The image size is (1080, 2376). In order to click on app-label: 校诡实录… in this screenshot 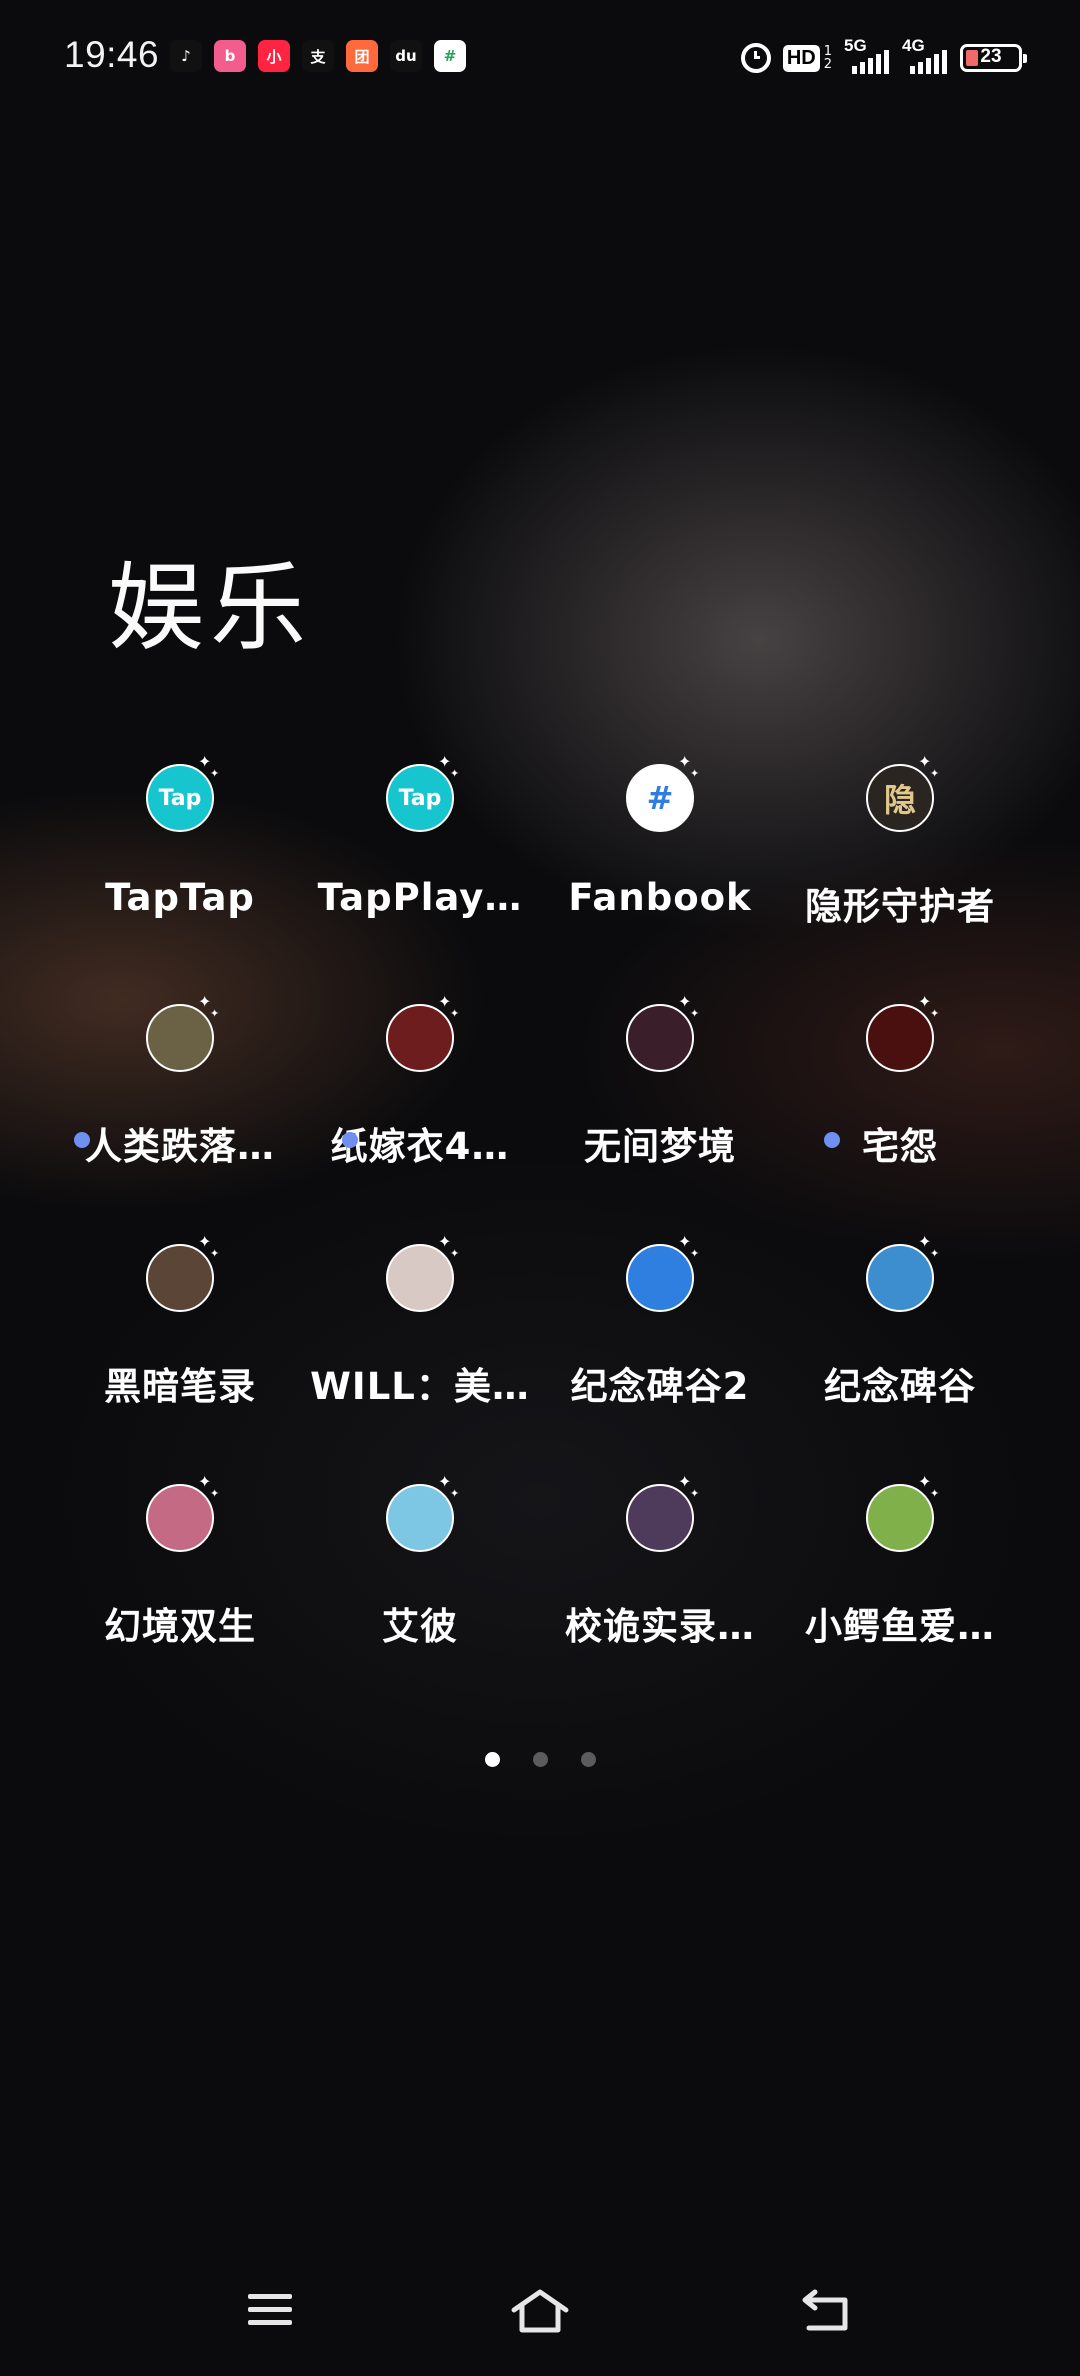, I will do `click(660, 1626)`.